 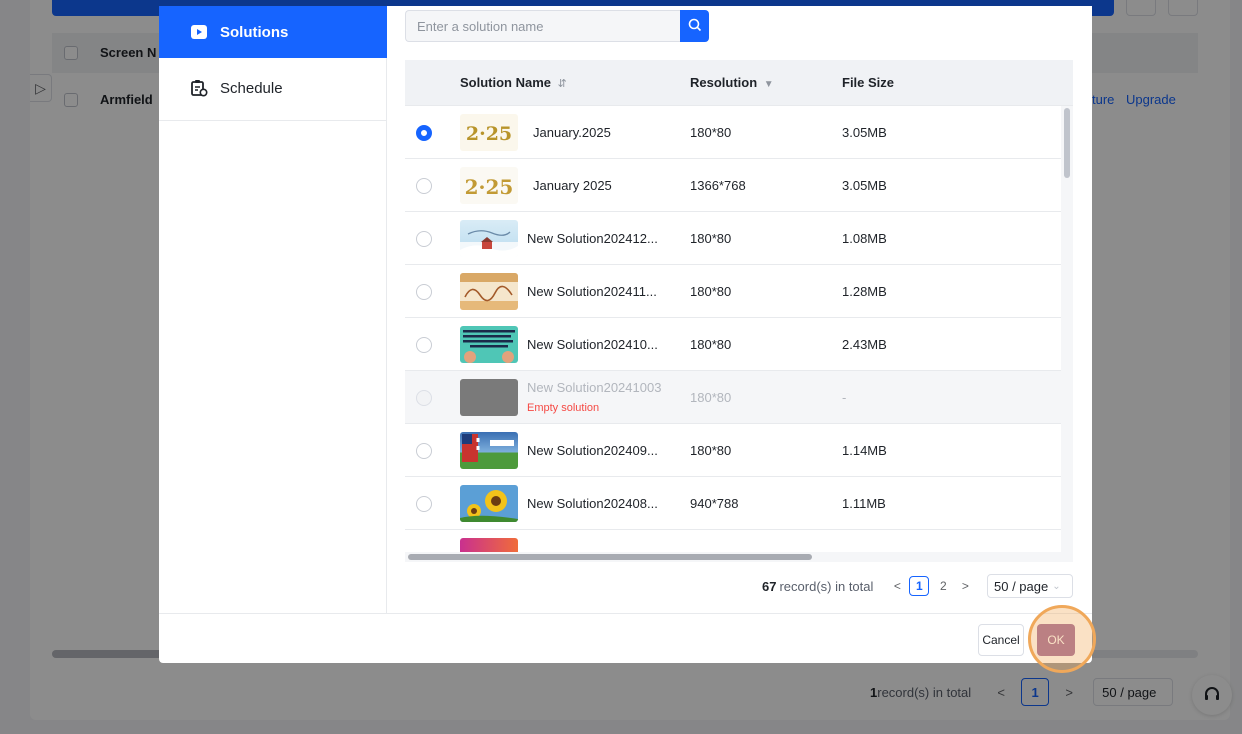 I want to click on column-solution-name: Solution Name ⇵, so click(x=513, y=83).